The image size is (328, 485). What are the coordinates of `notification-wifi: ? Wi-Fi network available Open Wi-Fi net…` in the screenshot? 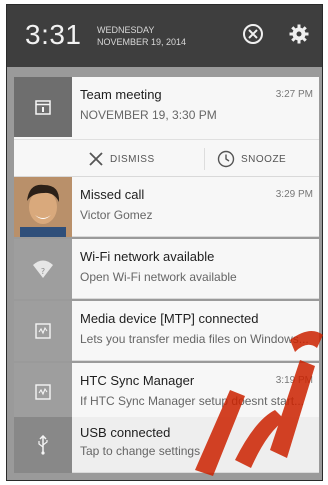 It's located at (166, 269).